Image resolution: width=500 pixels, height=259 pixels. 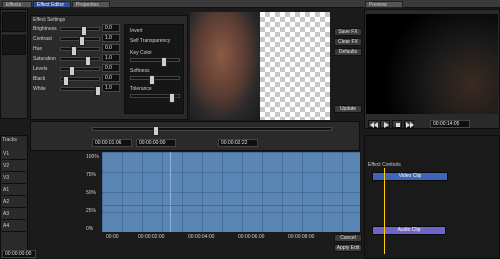 I want to click on track-a4: A4, so click(x=14, y=227).